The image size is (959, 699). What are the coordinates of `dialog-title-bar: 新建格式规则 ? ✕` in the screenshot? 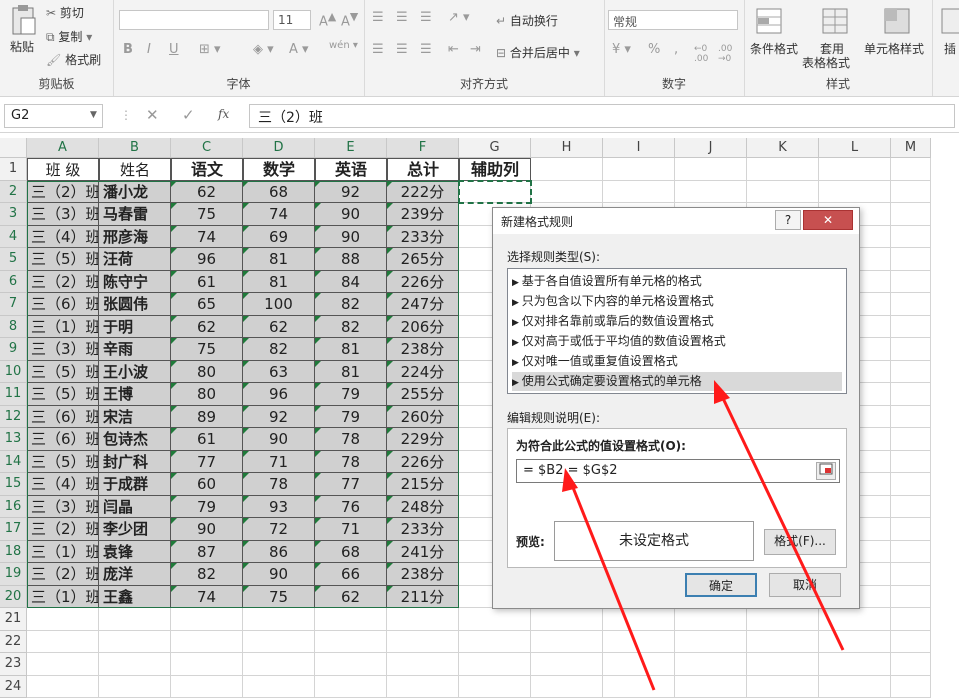 It's located at (676, 221).